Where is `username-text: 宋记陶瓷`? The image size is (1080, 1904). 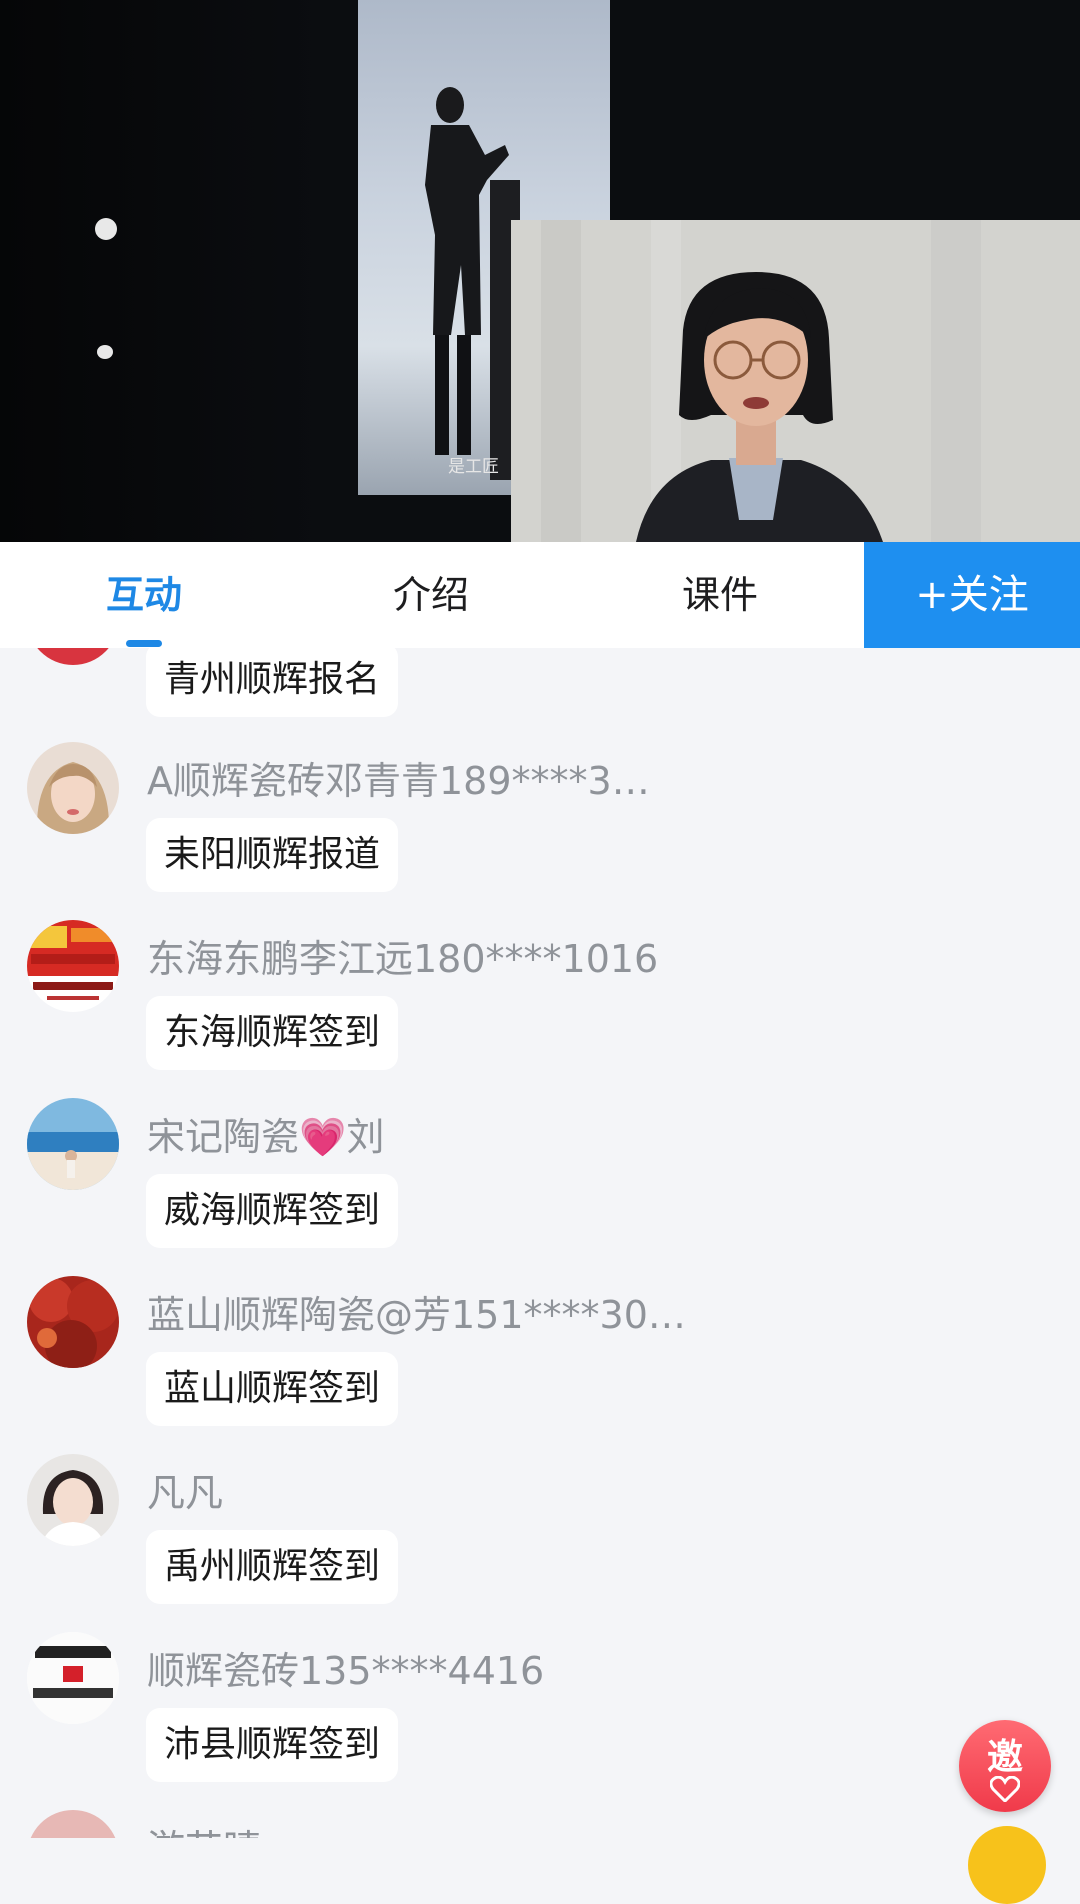
username-text: 宋记陶瓷 is located at coordinates (223, 1137).